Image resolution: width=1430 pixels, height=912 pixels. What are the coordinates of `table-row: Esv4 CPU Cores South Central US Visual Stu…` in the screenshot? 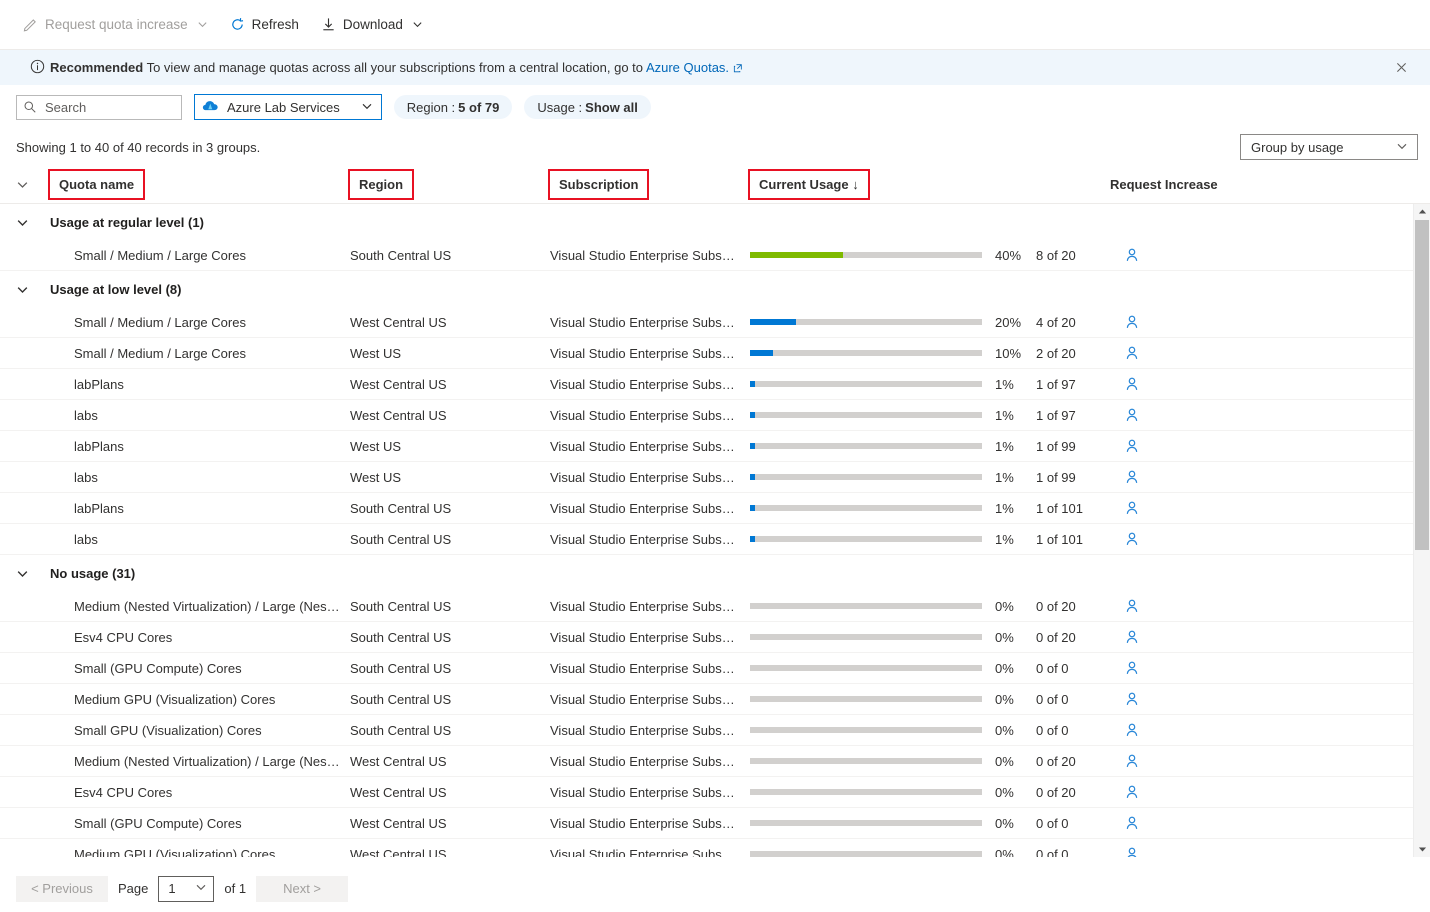 It's located at (715, 637).